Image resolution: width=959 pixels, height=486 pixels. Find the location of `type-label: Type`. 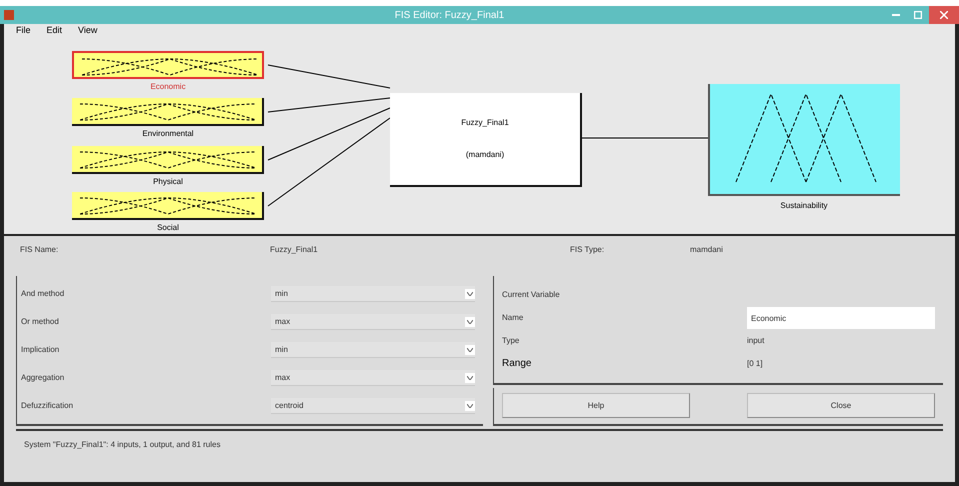

type-label: Type is located at coordinates (511, 340).